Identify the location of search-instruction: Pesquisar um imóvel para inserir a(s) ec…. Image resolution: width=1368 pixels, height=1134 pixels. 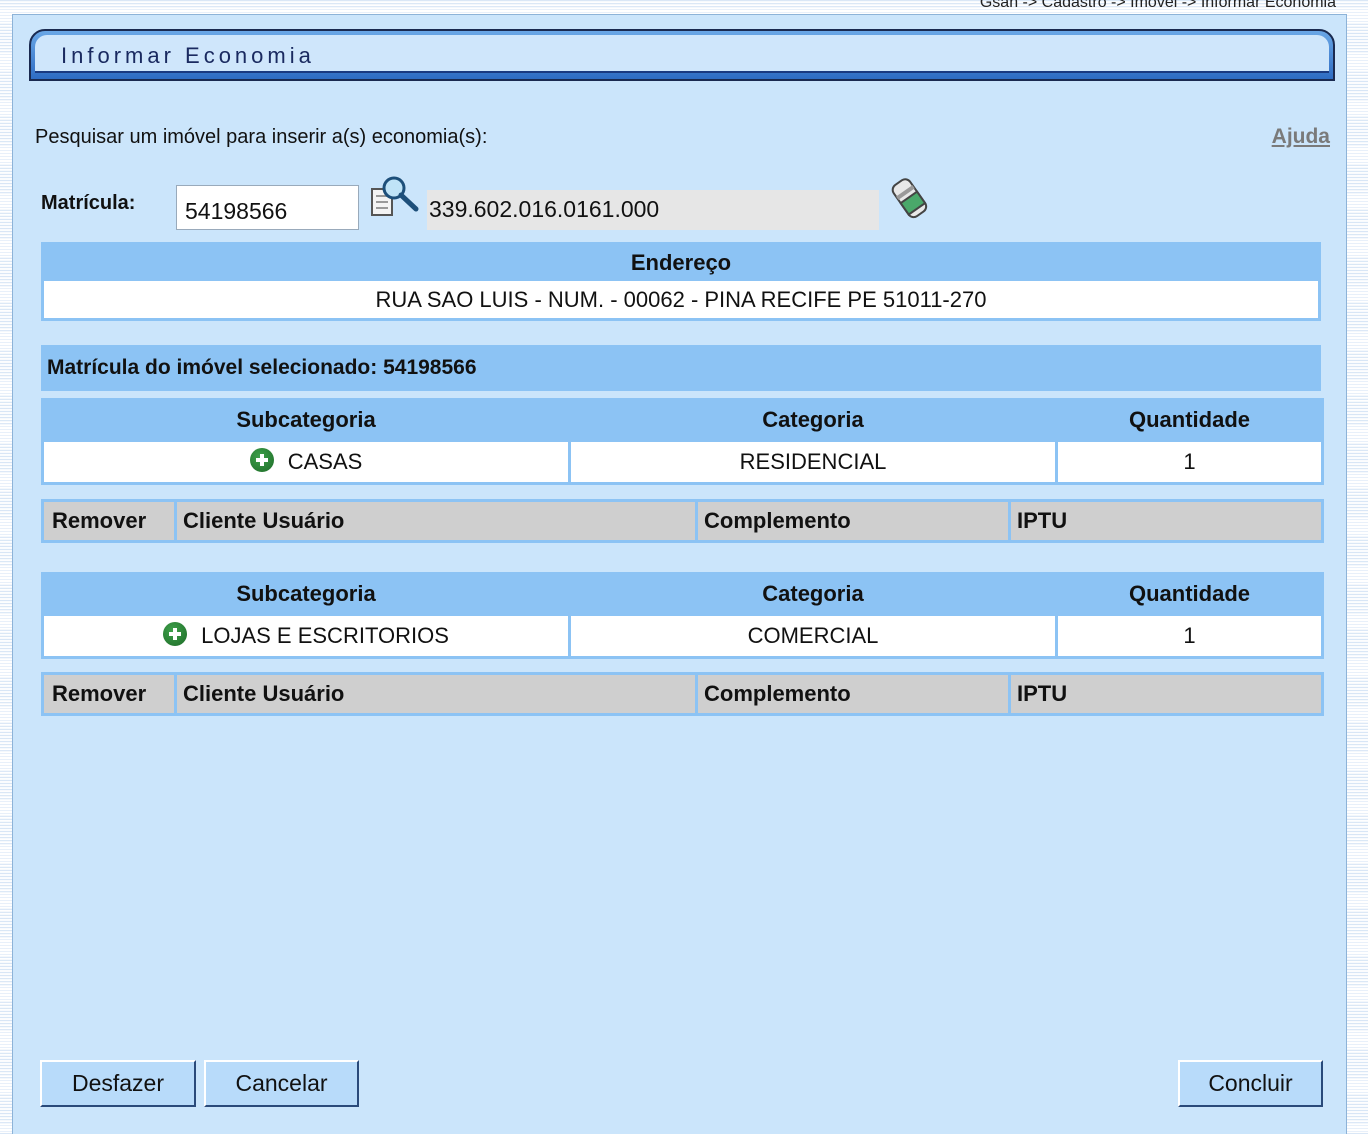
(261, 137).